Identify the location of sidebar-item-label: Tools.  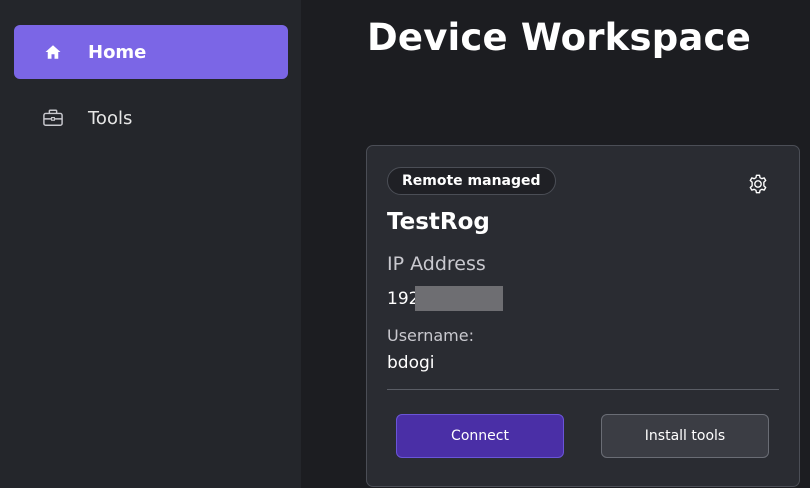
(110, 118).